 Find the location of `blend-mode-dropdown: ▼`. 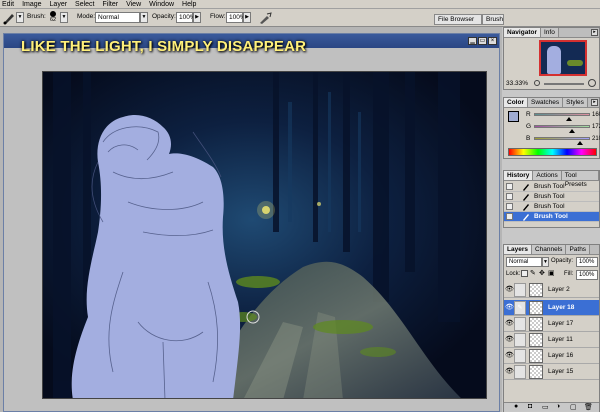

blend-mode-dropdown: ▼ is located at coordinates (545, 262).